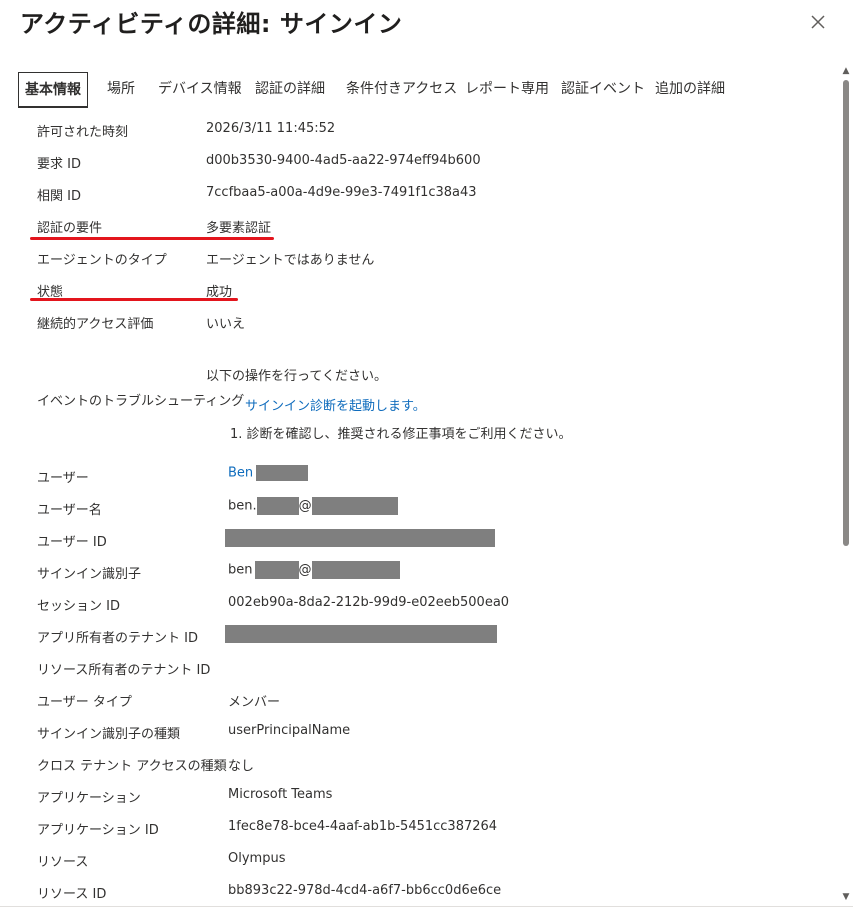  I want to click on application-id-label: アプリケーション ID, so click(98, 830).